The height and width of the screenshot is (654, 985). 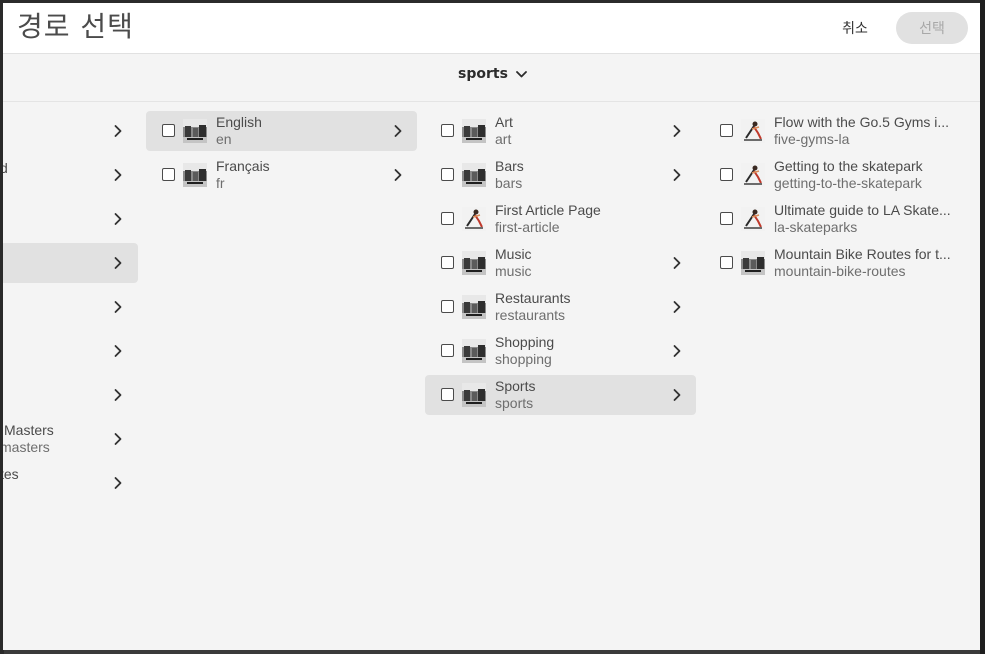 What do you see at coordinates (243, 166) in the screenshot?
I see `row-title: Français` at bounding box center [243, 166].